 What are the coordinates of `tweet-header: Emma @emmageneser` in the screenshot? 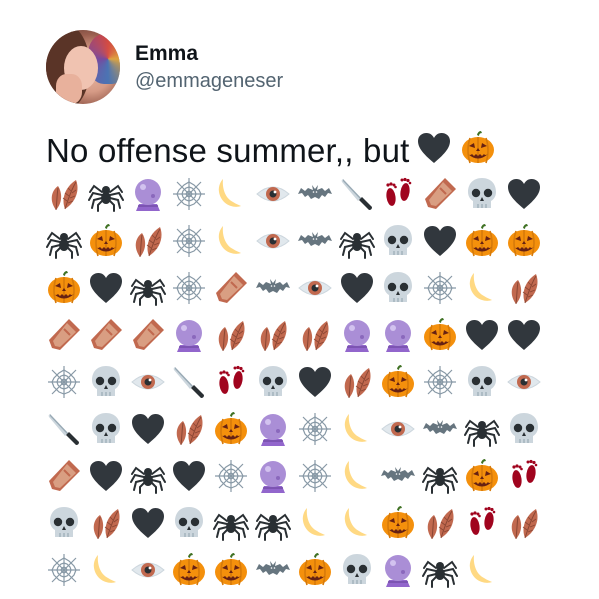 It's located at (164, 67).